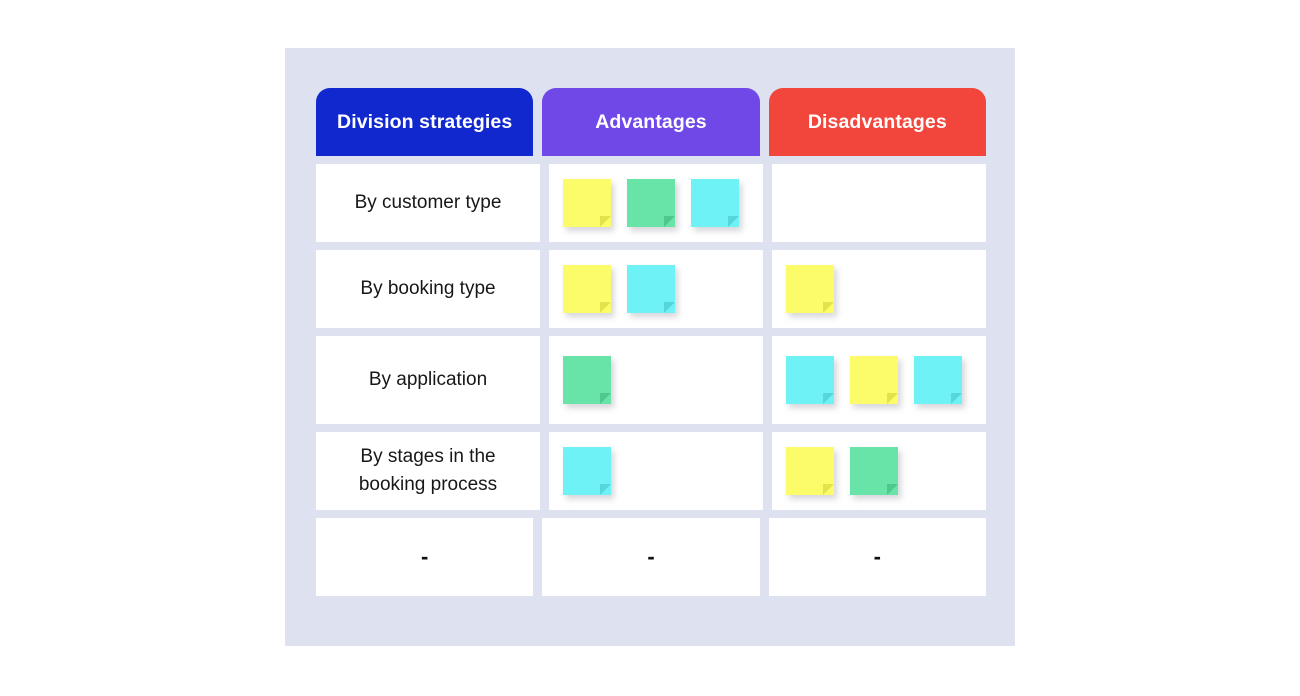 The height and width of the screenshot is (696, 1300). I want to click on column-header-label: Advantages, so click(651, 121).